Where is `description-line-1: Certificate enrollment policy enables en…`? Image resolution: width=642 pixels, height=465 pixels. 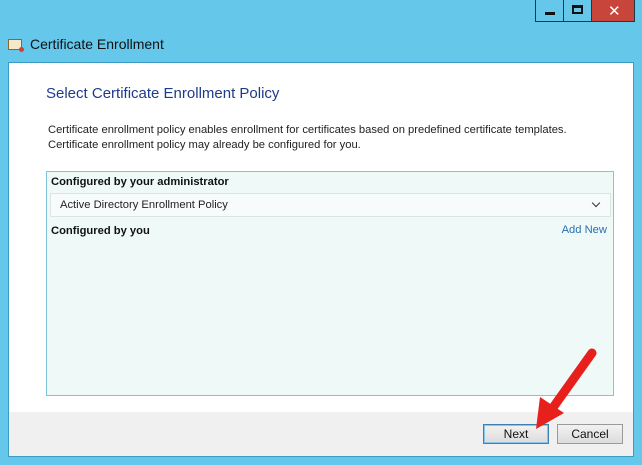
description-line-1: Certificate enrollment policy enables en… is located at coordinates (307, 130).